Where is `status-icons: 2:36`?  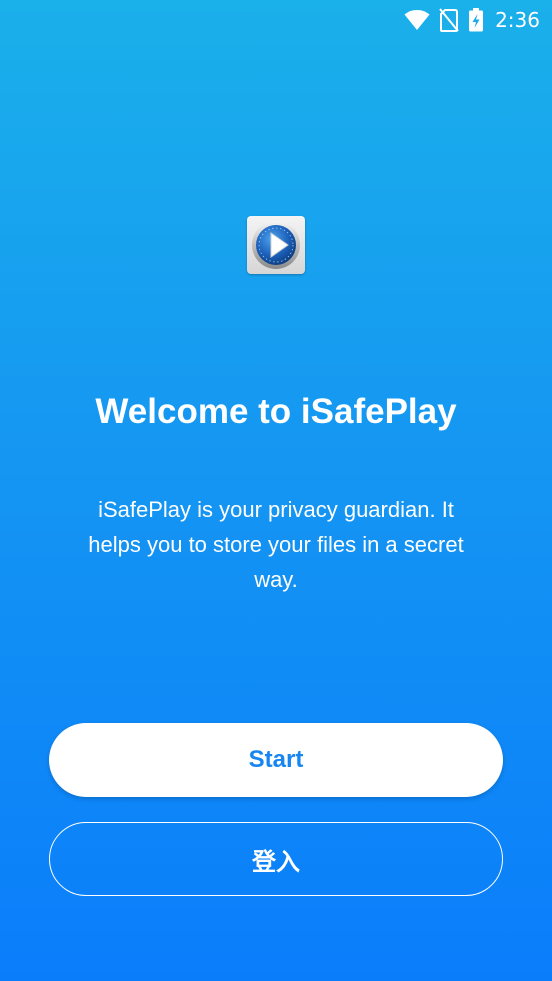 status-icons: 2:36 is located at coordinates (472, 20).